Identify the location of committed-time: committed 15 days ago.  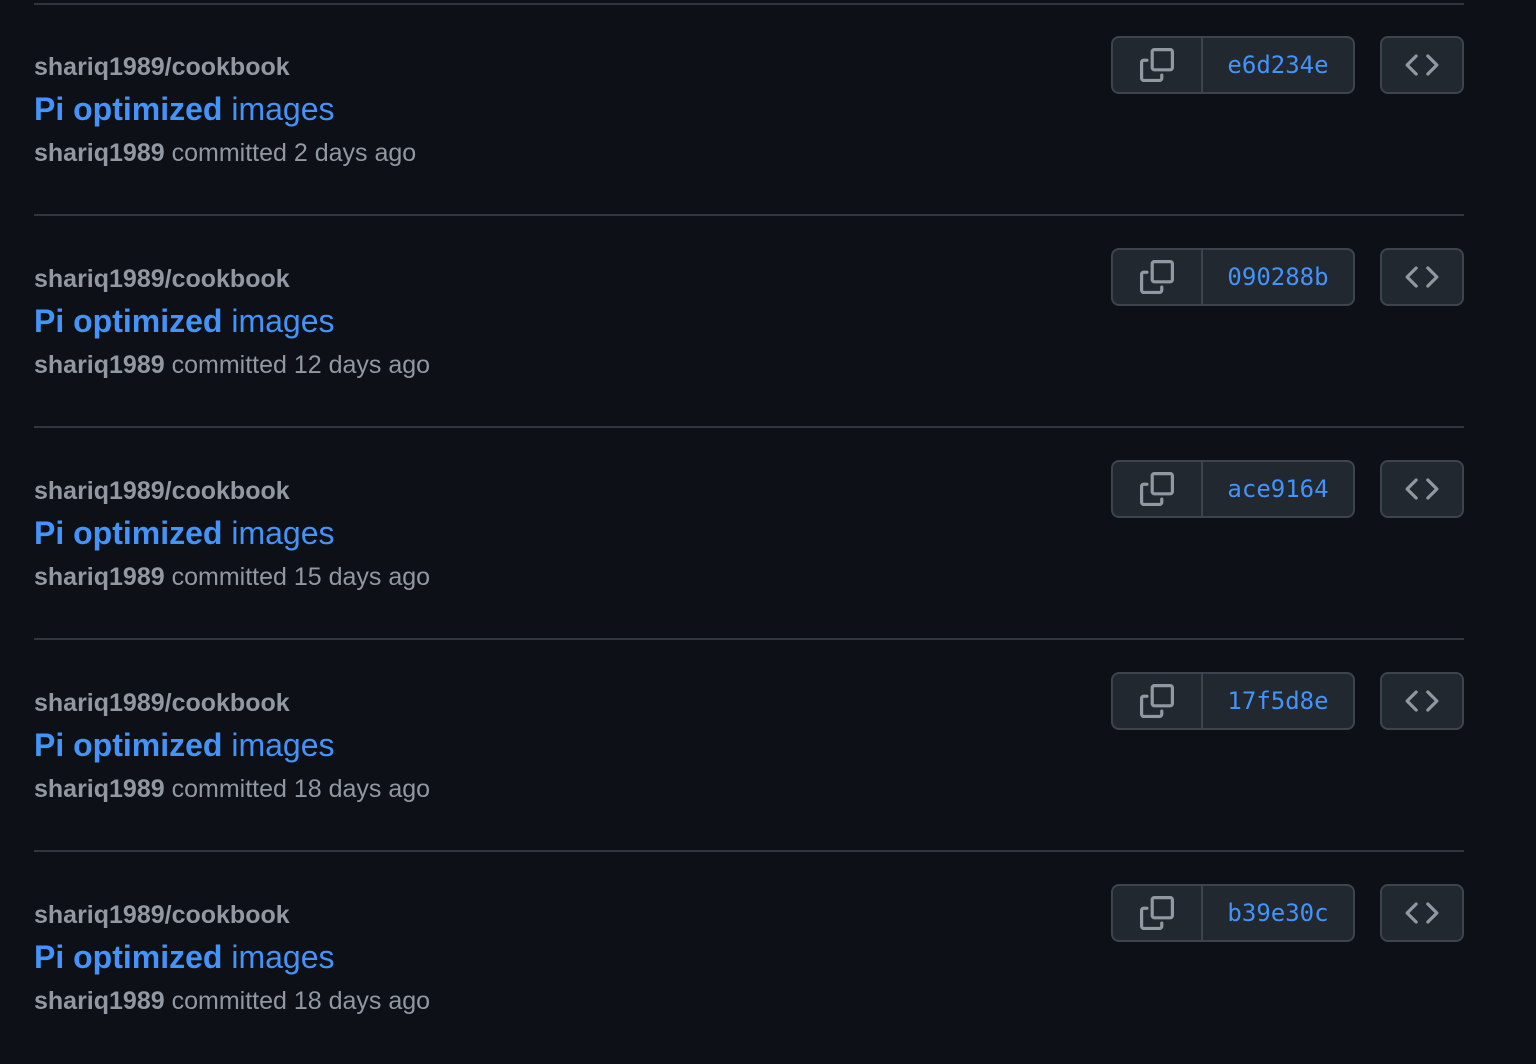
(297, 577).